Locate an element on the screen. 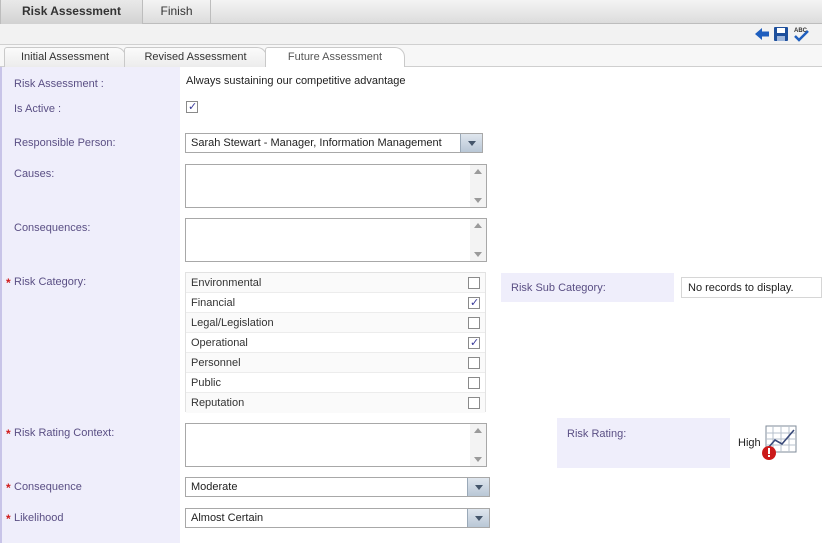 The width and height of the screenshot is (822, 543). consequences-label: Consequences: is located at coordinates (52, 228).